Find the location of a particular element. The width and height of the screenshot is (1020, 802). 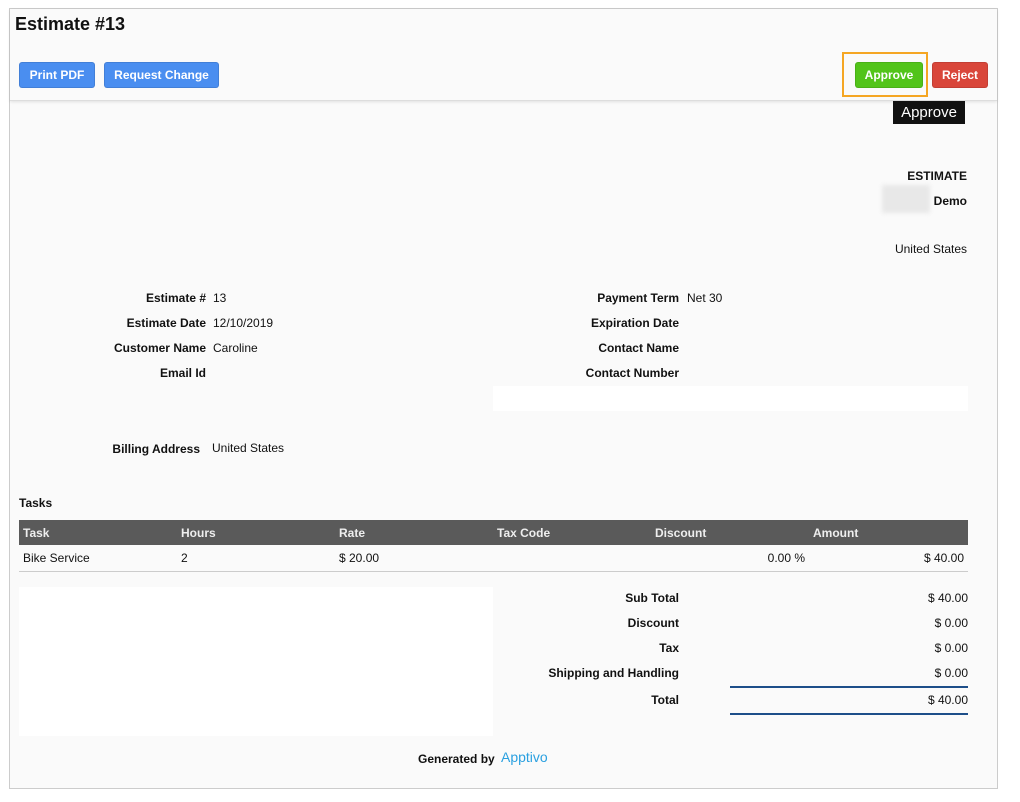

tooltip: Approve is located at coordinates (929, 112).